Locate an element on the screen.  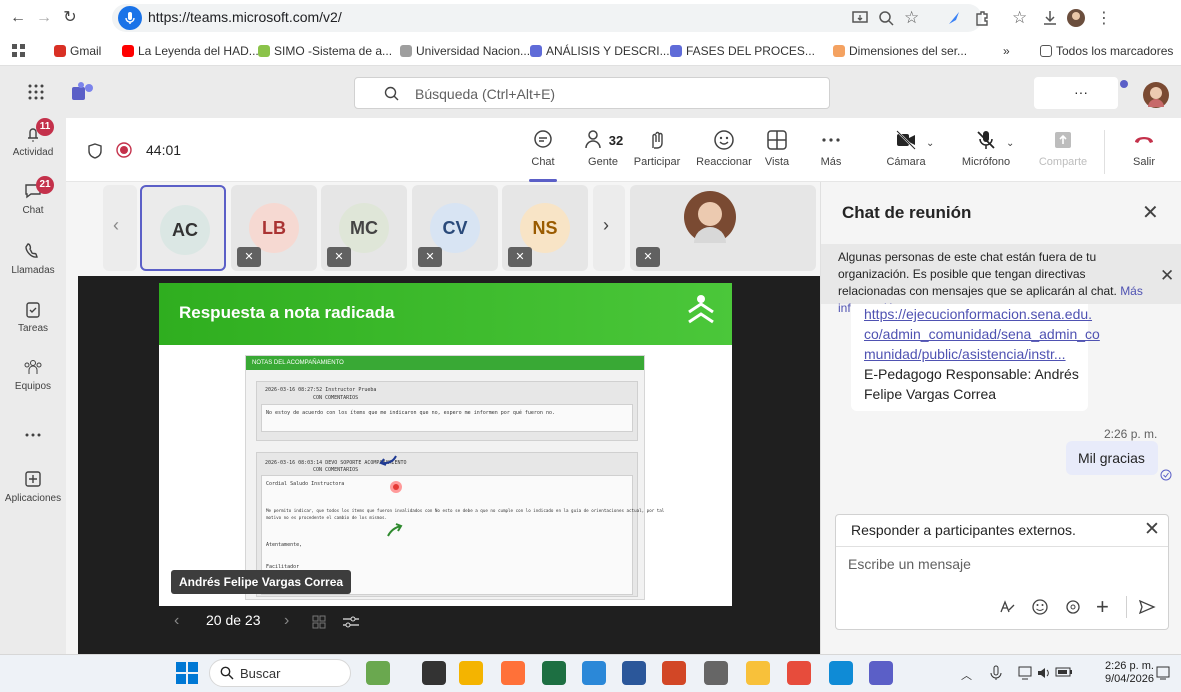
recording-icon is located at coordinates (124, 150).